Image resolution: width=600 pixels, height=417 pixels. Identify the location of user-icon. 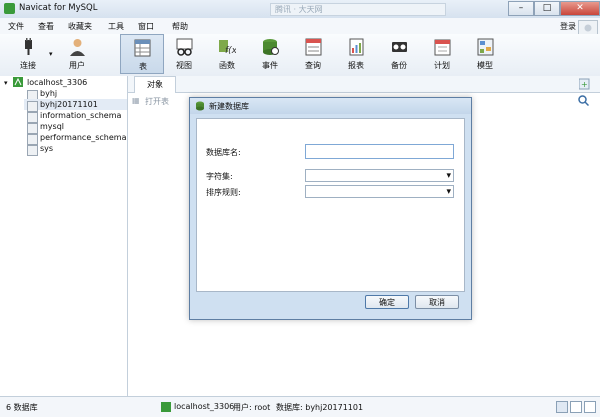
(77, 47).